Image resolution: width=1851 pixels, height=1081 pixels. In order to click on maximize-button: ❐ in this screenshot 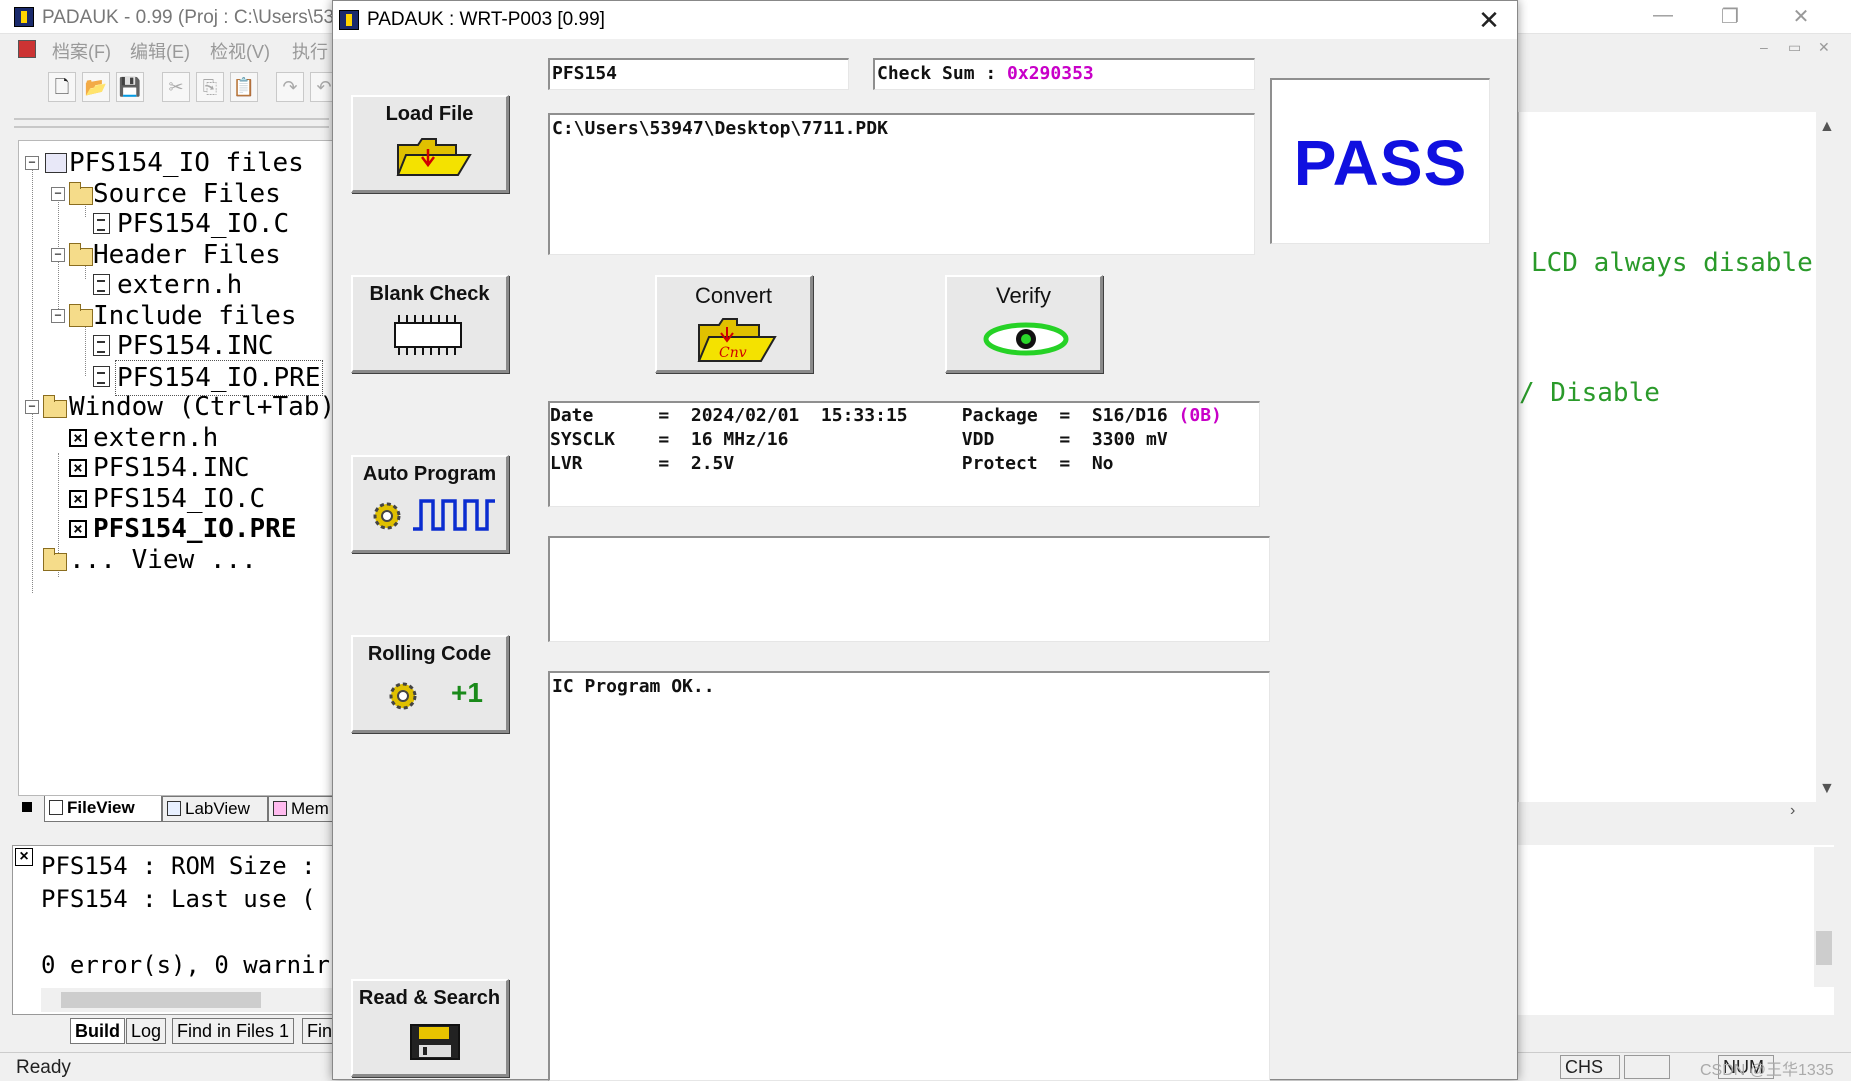, I will do `click(1730, 17)`.